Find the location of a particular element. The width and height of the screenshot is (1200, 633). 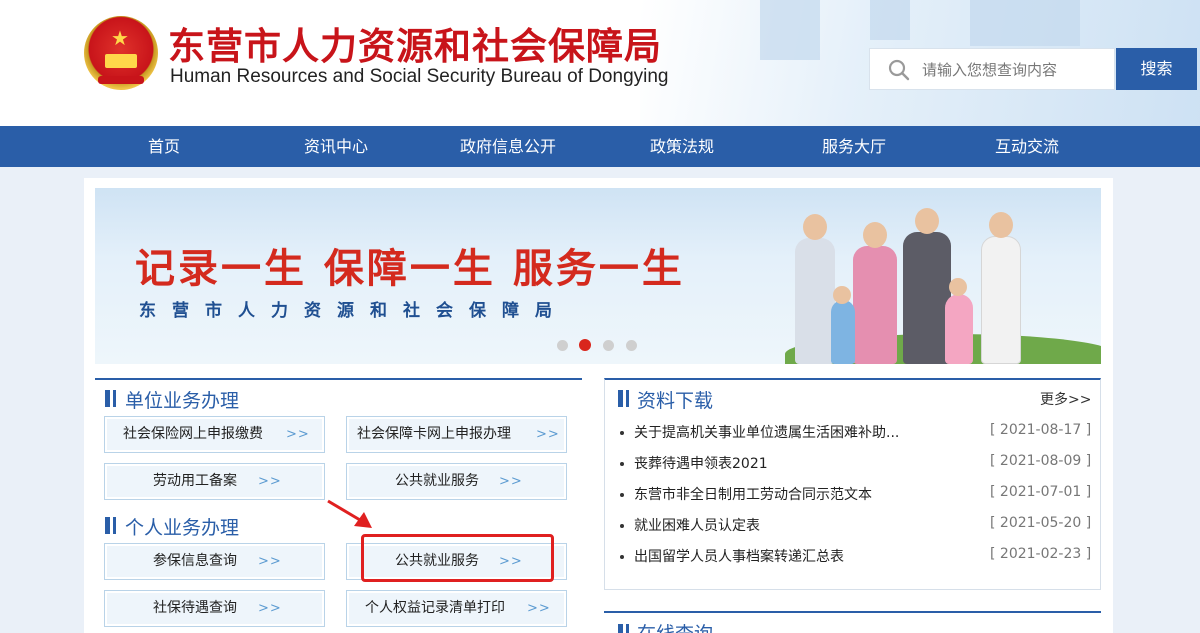

btn-social-insurance-online: 社会保险网上申报缴费 >> is located at coordinates (214, 434).